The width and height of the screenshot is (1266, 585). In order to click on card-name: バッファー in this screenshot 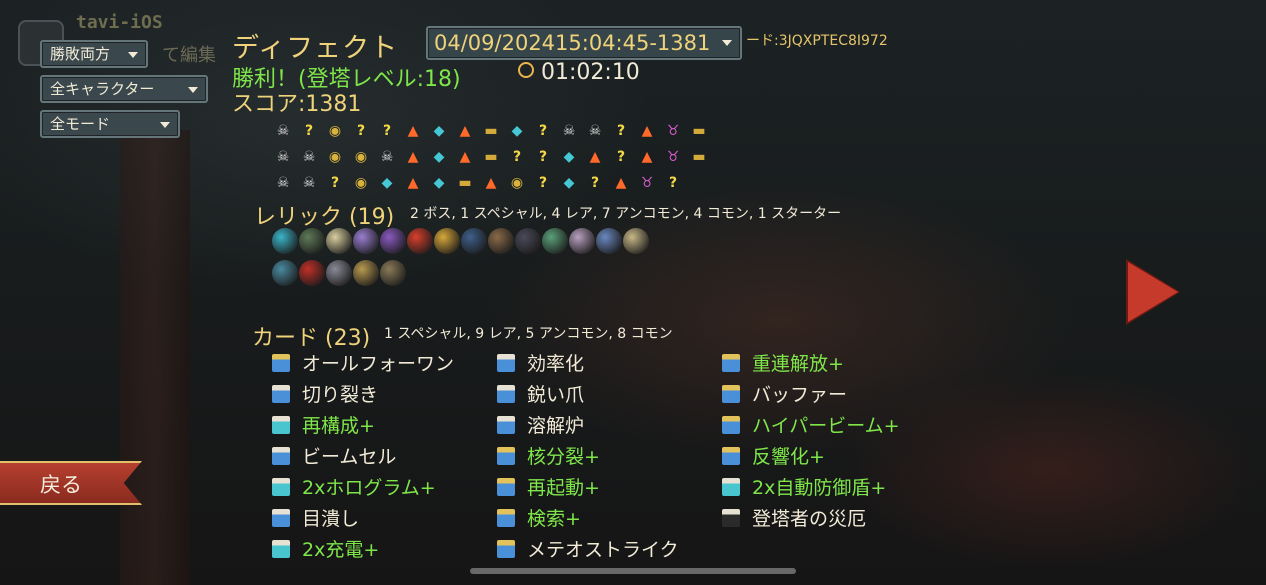, I will do `click(800, 395)`.